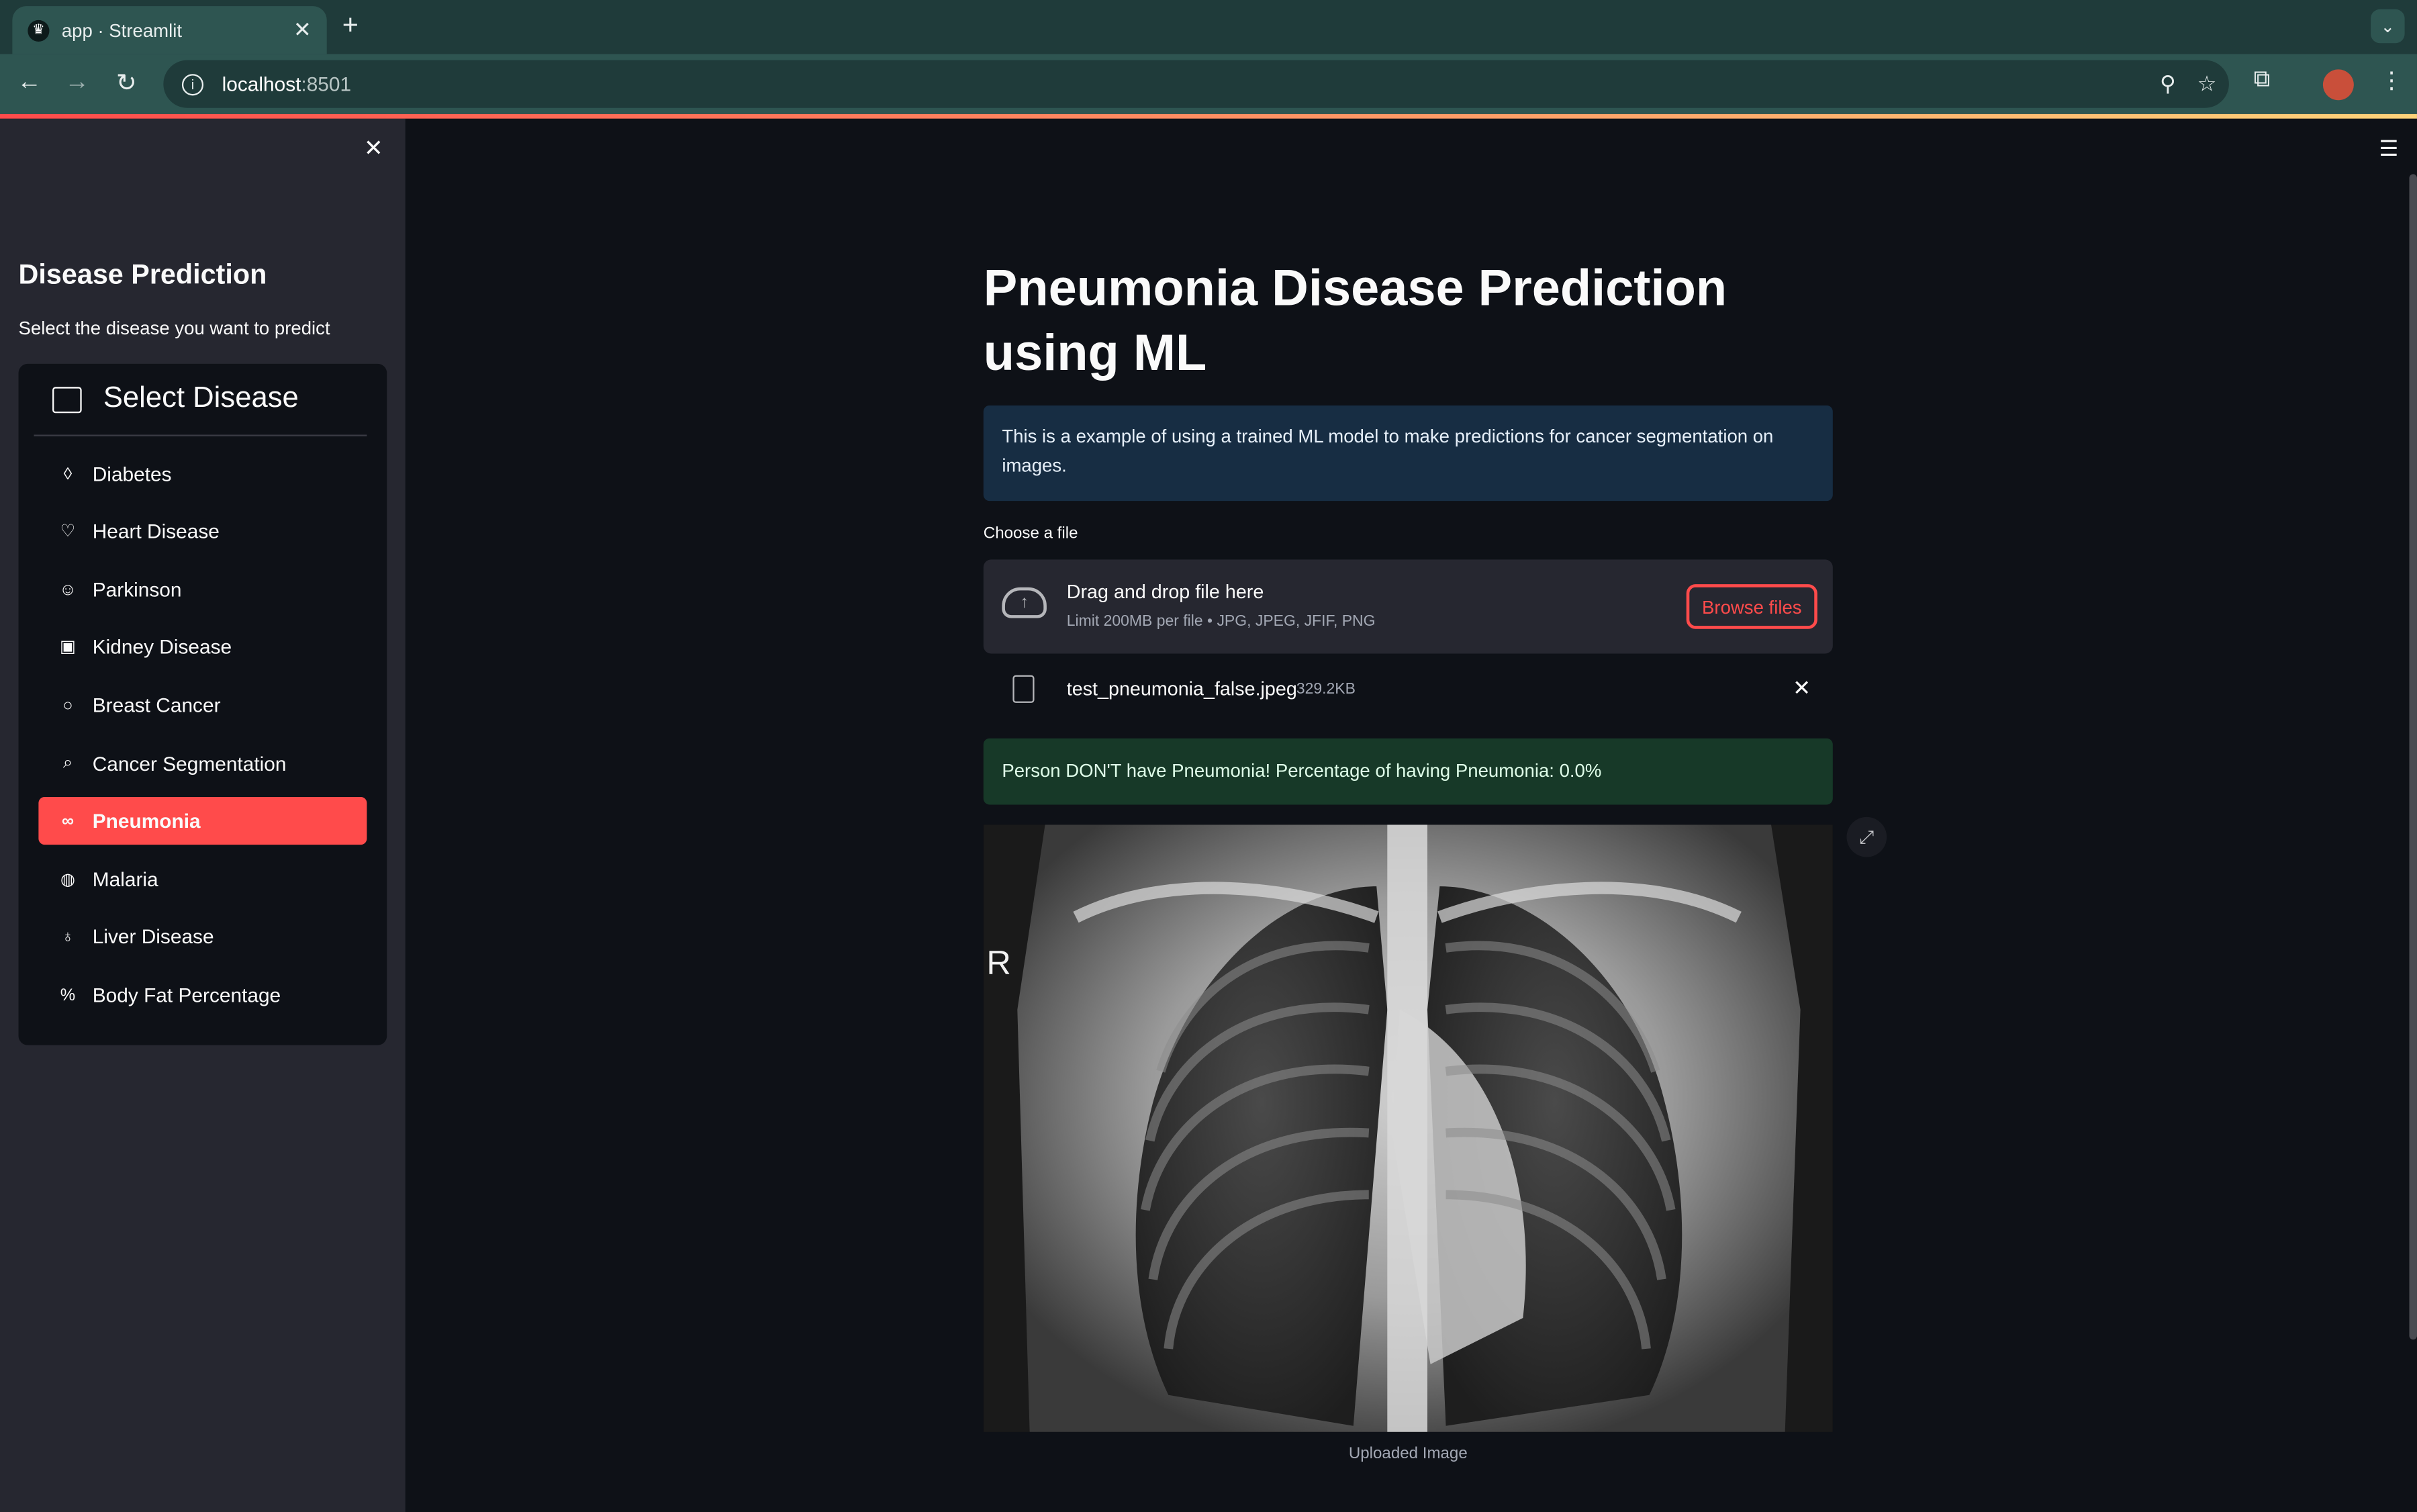  What do you see at coordinates (68, 589) in the screenshot?
I see `person-icon: ☺` at bounding box center [68, 589].